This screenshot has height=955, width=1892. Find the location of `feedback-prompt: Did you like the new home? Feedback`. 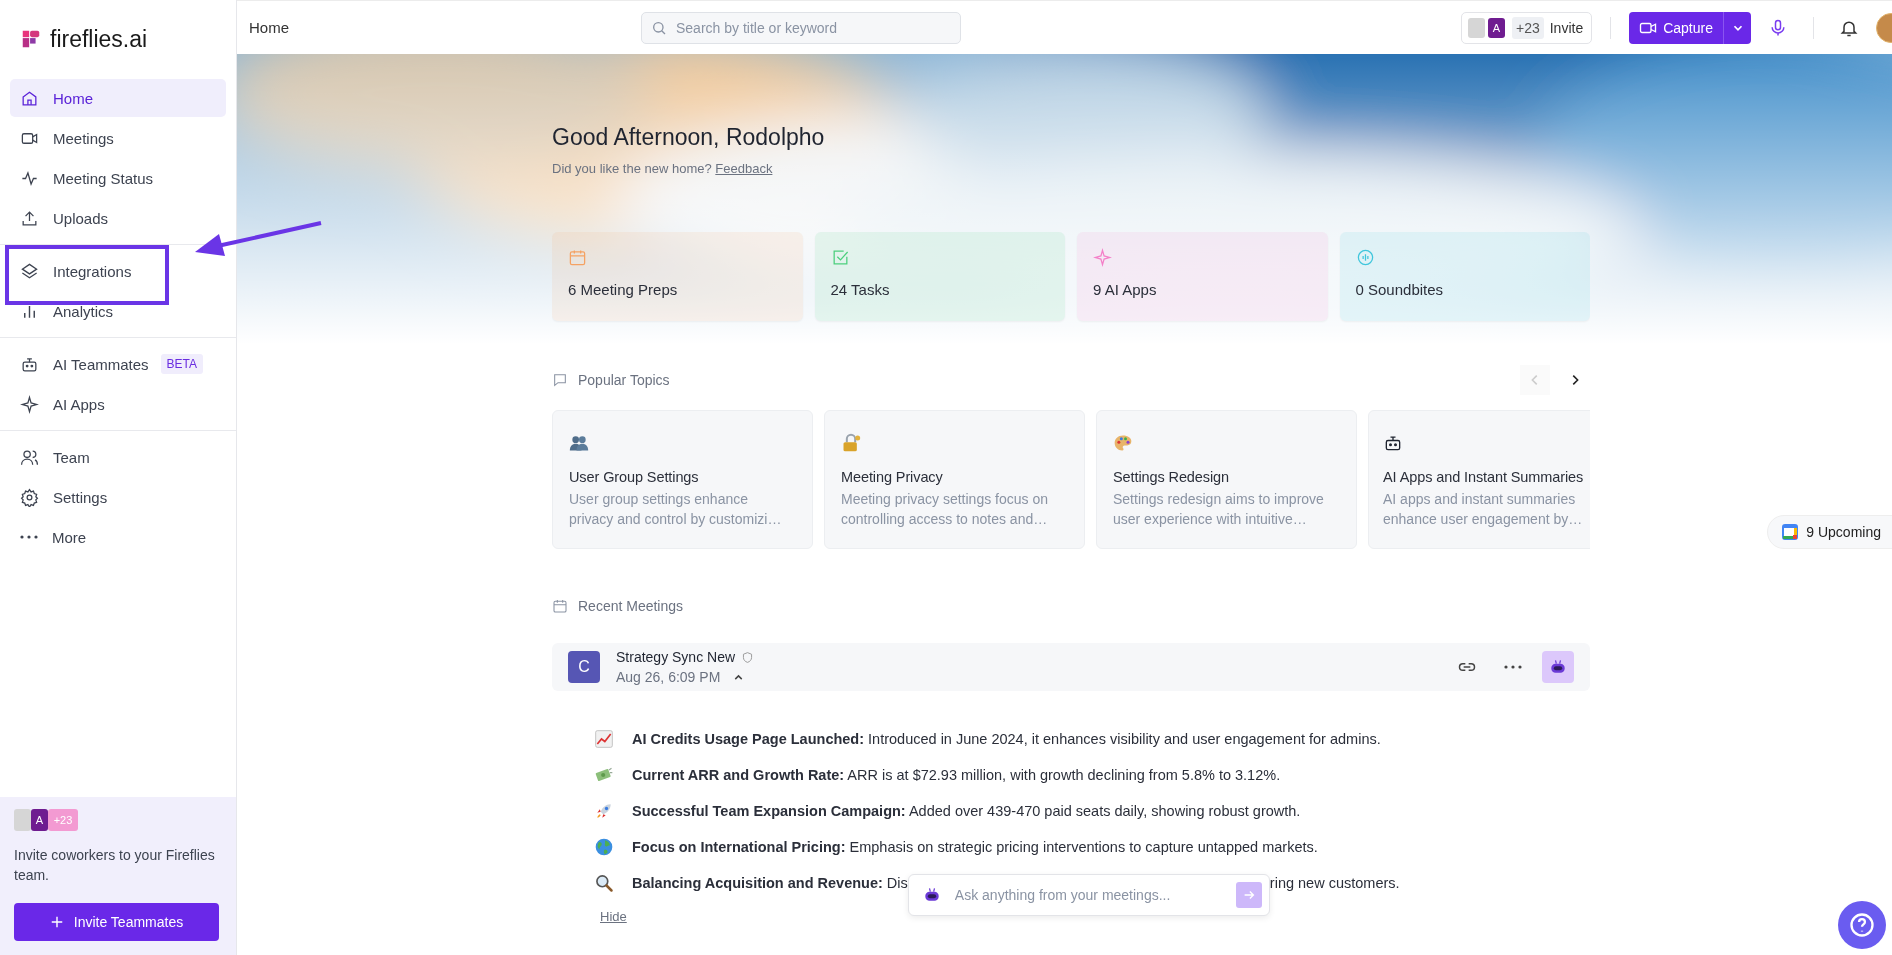

feedback-prompt: Did you like the new home? Feedback is located at coordinates (663, 168).